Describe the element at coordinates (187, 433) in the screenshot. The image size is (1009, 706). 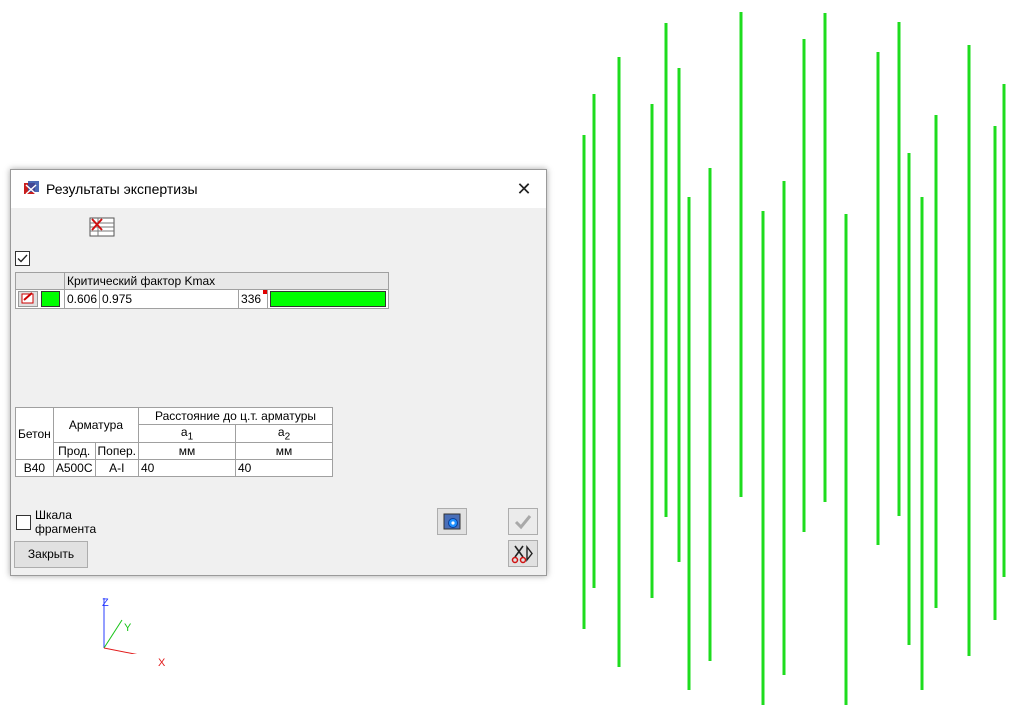
I see `a1-header: a1` at that location.